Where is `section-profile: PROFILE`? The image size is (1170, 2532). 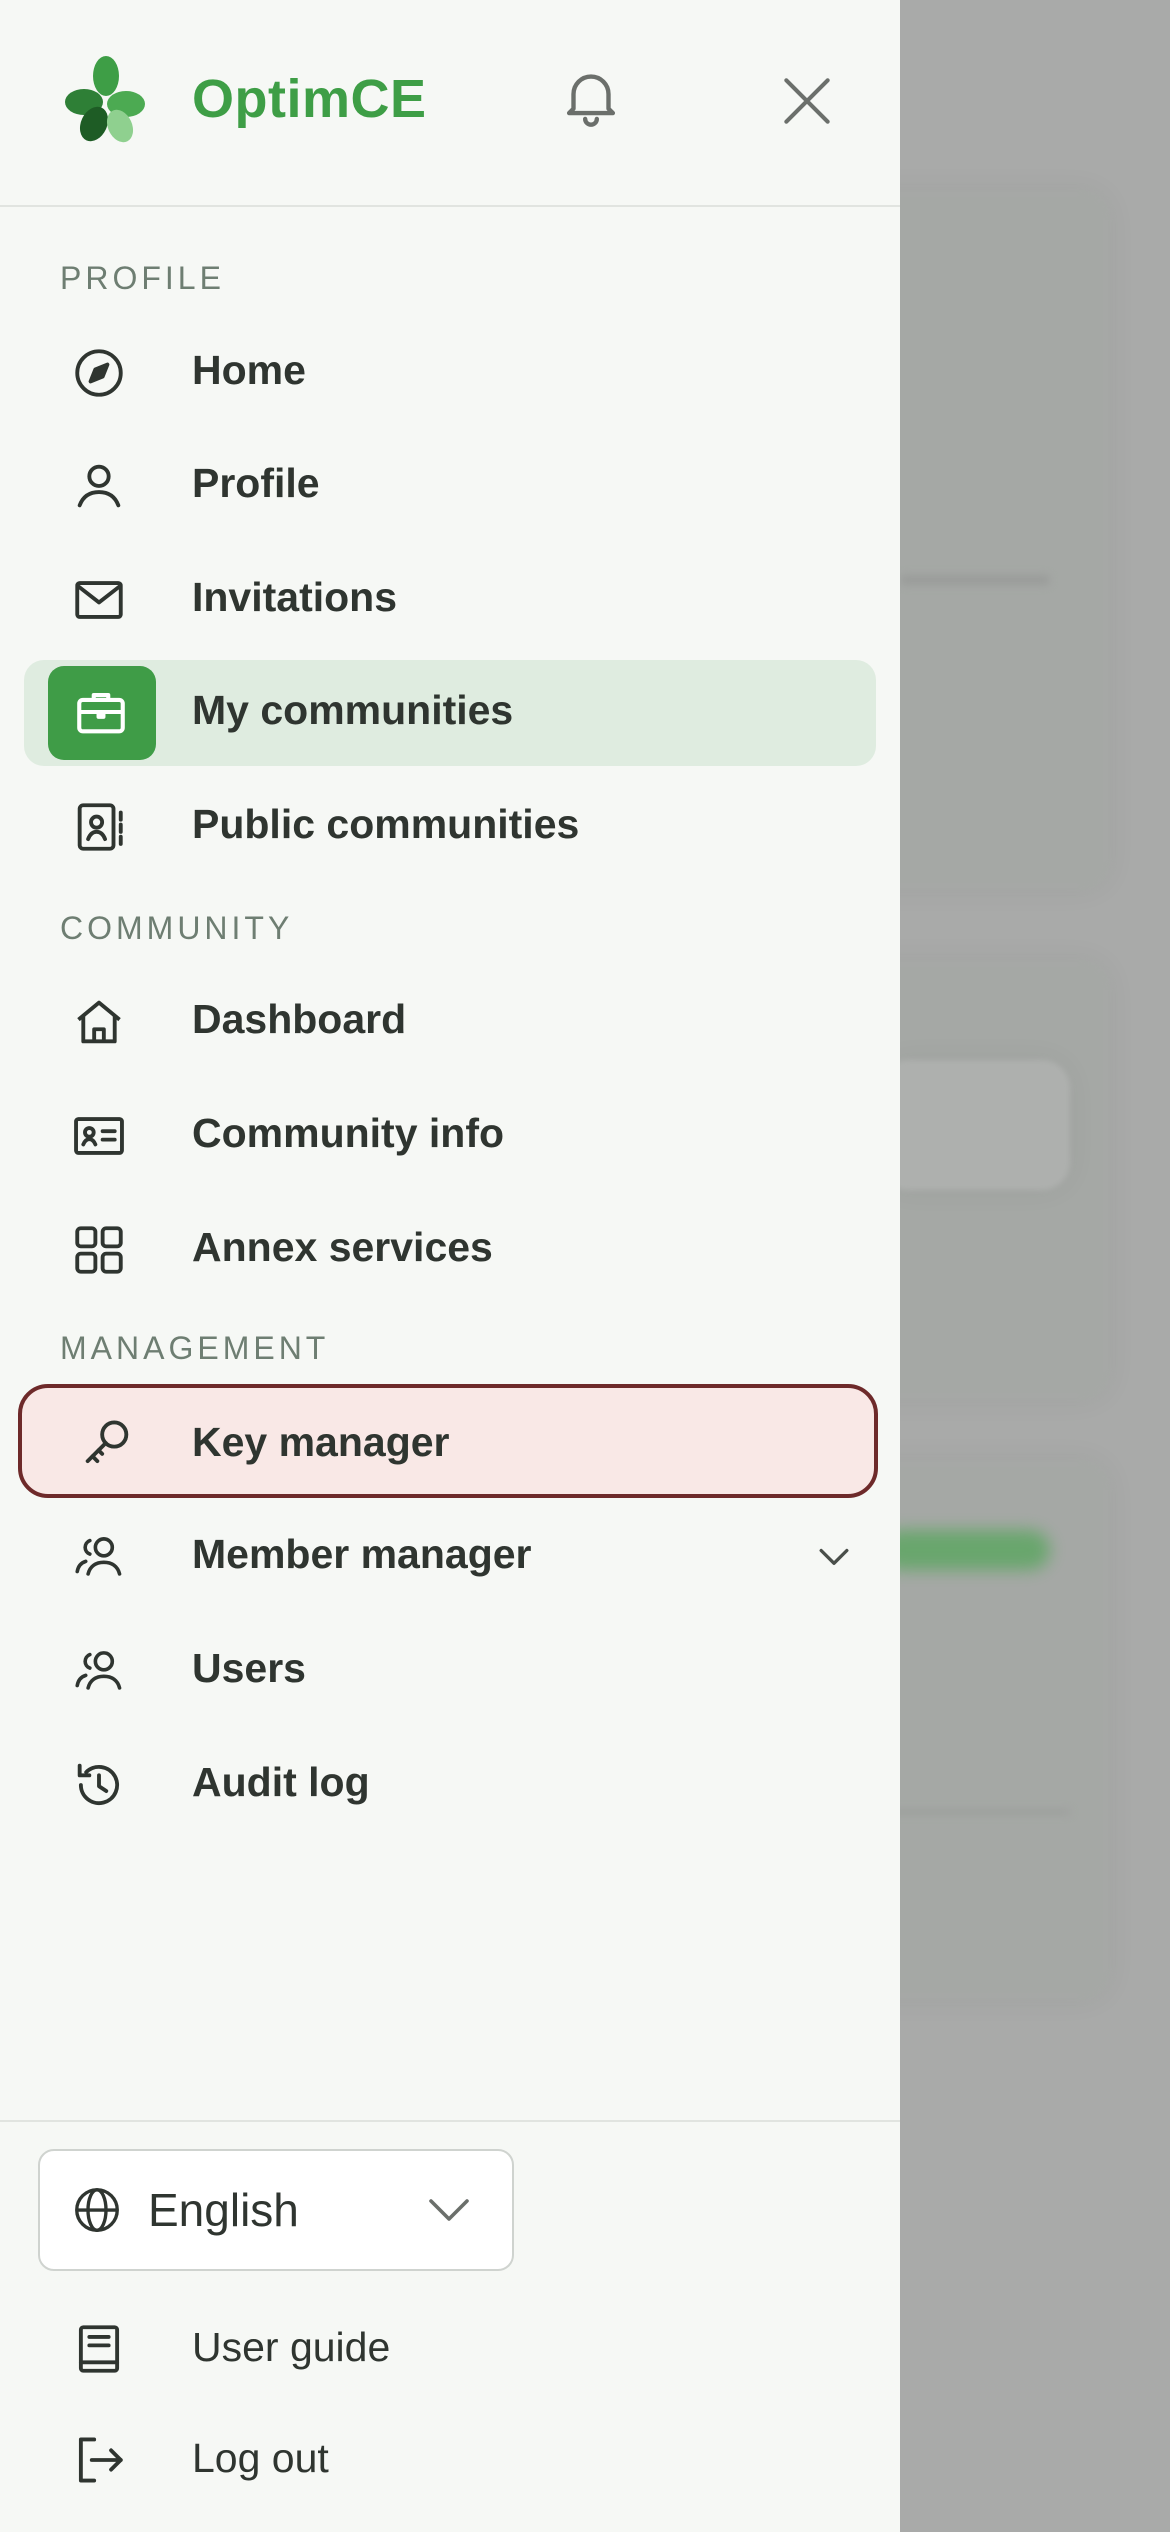
section-profile: PROFILE is located at coordinates (142, 278).